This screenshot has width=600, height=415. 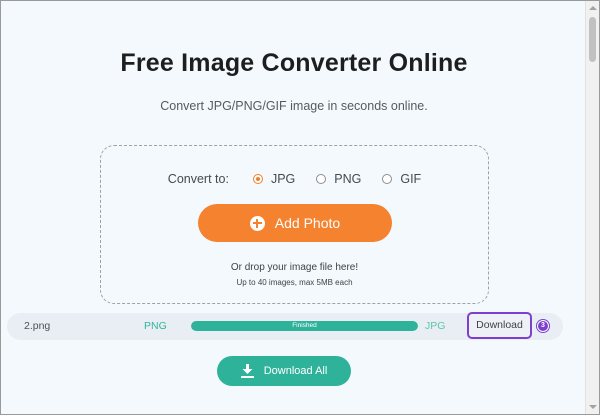 I want to click on radio-png, so click(x=321, y=179).